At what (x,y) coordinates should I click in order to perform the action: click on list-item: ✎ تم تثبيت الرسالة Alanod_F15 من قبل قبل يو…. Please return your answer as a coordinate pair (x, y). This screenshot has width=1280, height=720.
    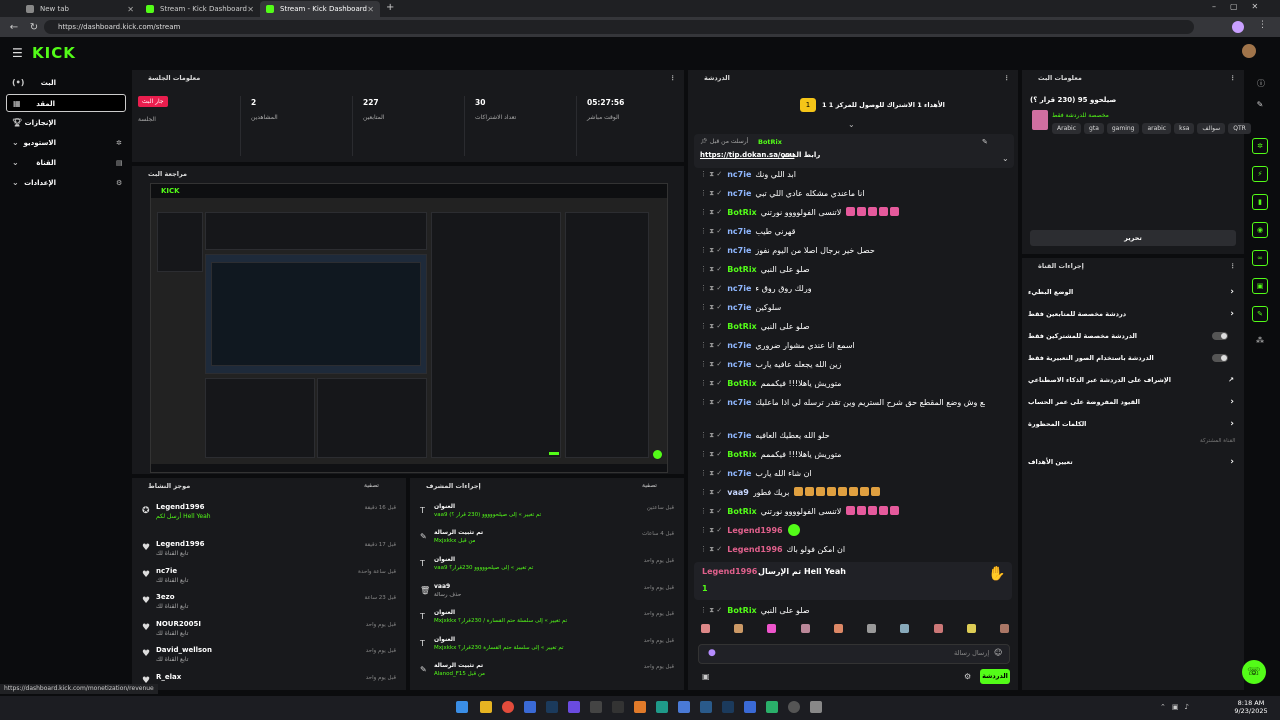
    Looking at the image, I should click on (547, 675).